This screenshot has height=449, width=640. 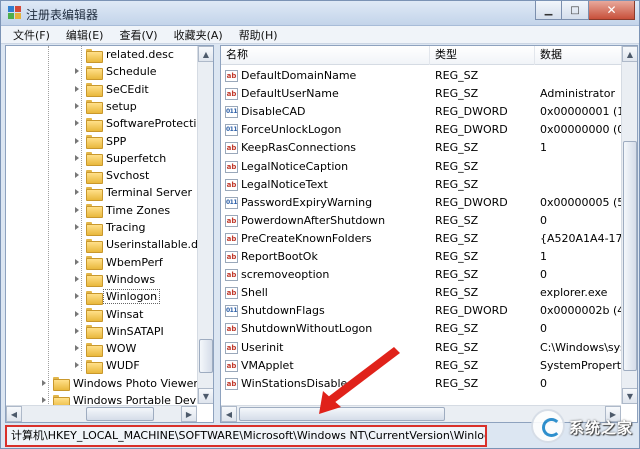 I want to click on column-data-header: 数据, so click(x=580, y=55).